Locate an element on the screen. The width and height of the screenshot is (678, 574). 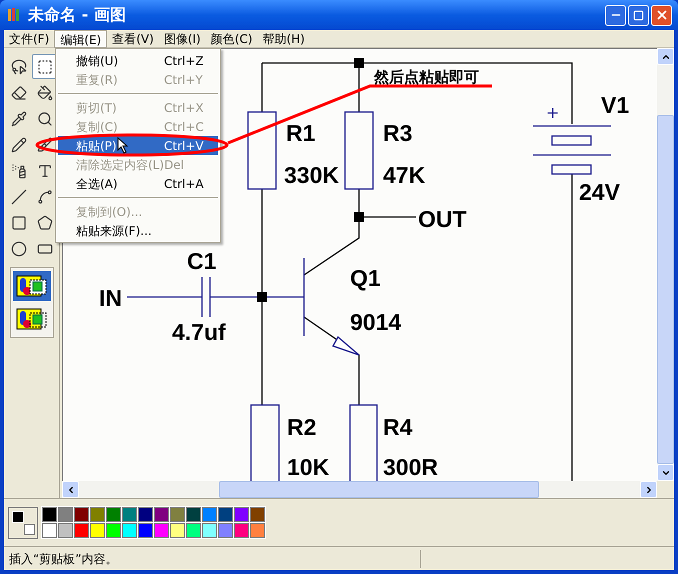
circuit-label: R4 is located at coordinates (397, 427).